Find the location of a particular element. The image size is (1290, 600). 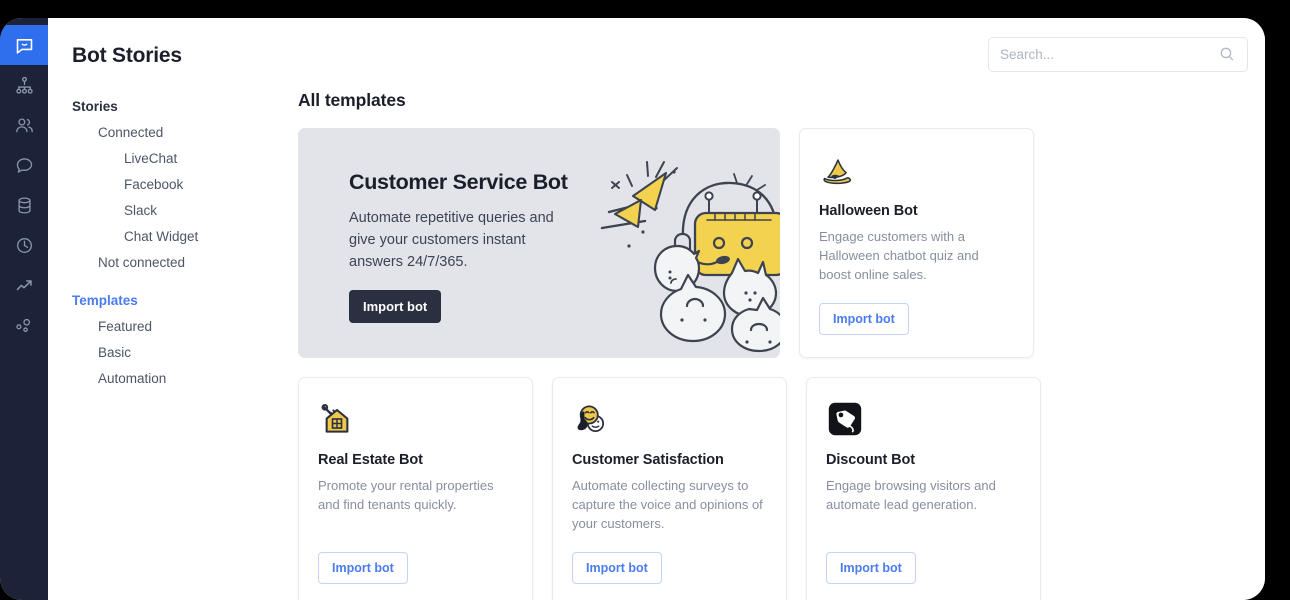

search-box is located at coordinates (1118, 54).